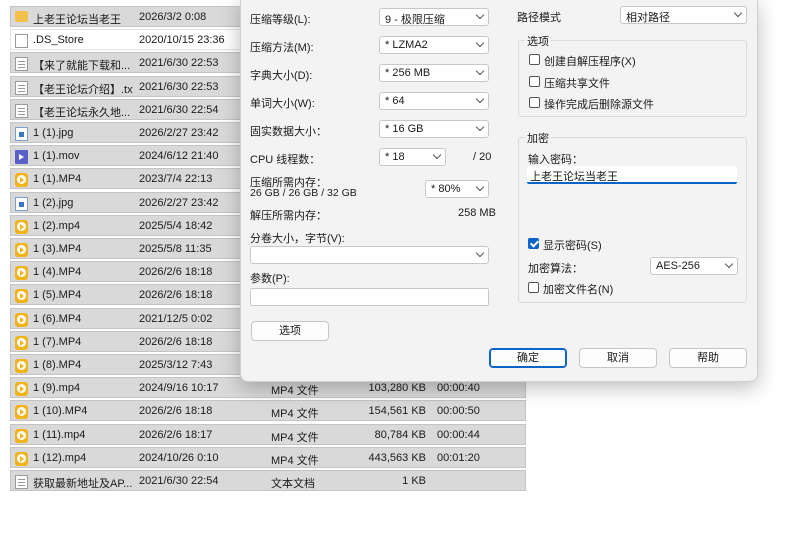  I want to click on file-name: 1 (2).jpg, so click(53, 202).